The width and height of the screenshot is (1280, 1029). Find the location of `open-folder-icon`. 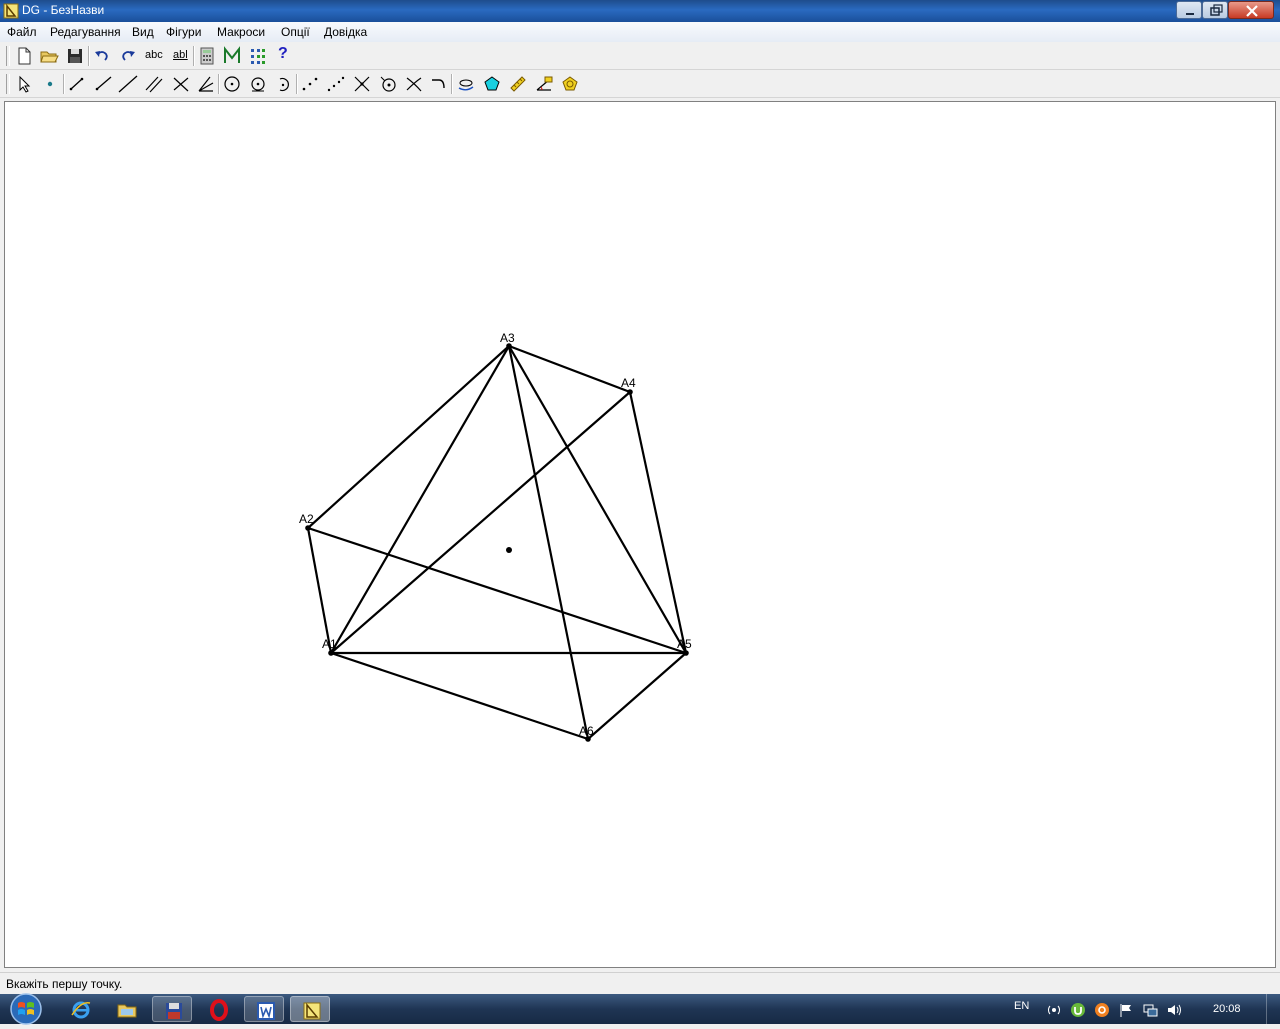

open-folder-icon is located at coordinates (49, 57).